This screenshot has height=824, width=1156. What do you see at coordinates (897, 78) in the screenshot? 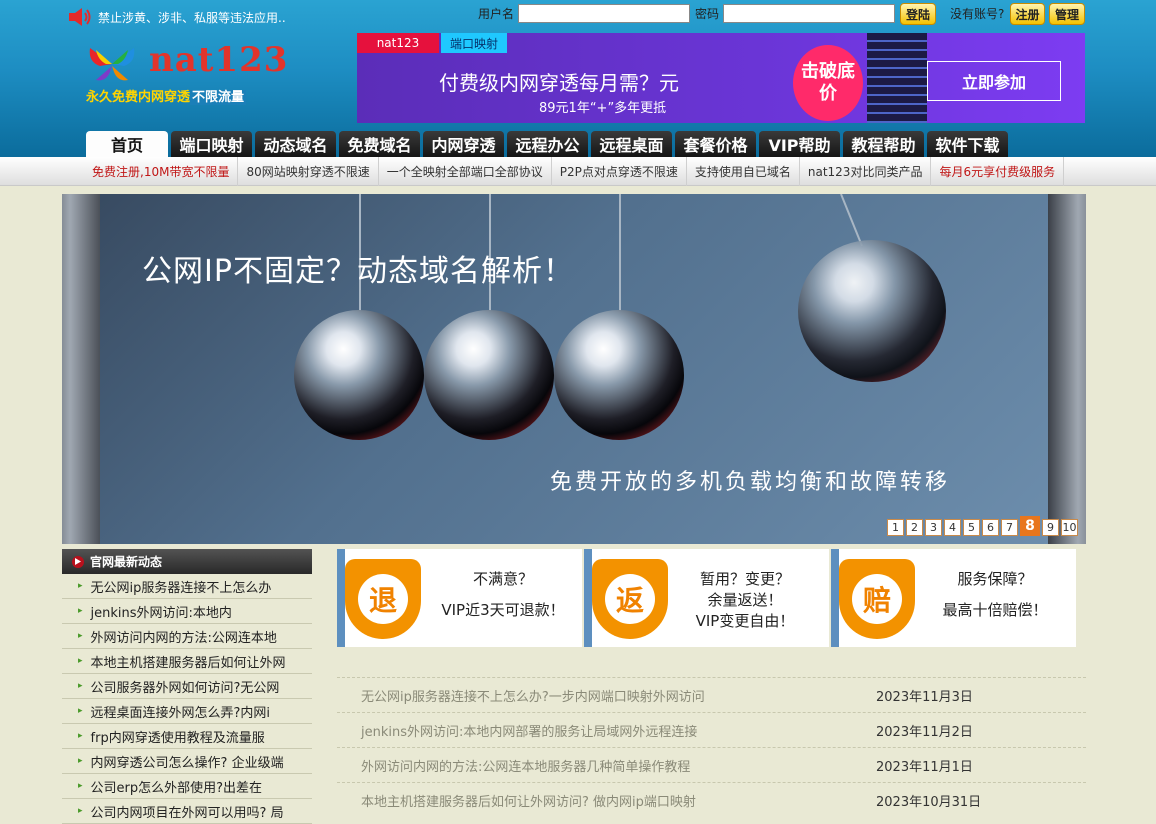
I see `server-rack-image` at bounding box center [897, 78].